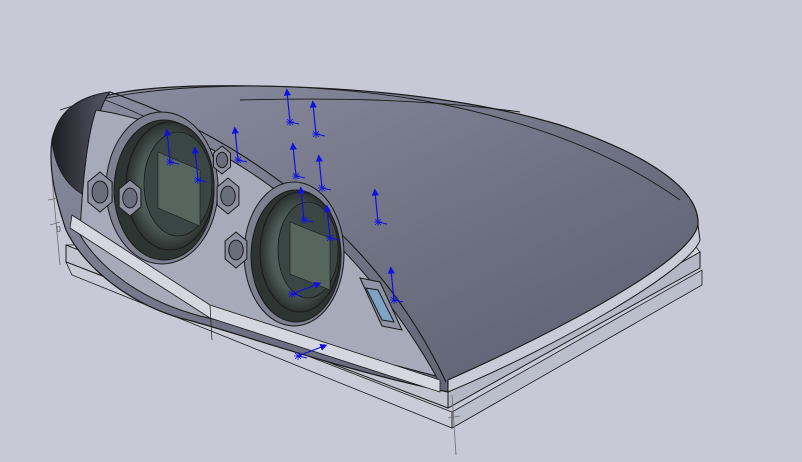  Describe the element at coordinates (58, 229) in the screenshot. I see `dimension-label: 0` at that location.